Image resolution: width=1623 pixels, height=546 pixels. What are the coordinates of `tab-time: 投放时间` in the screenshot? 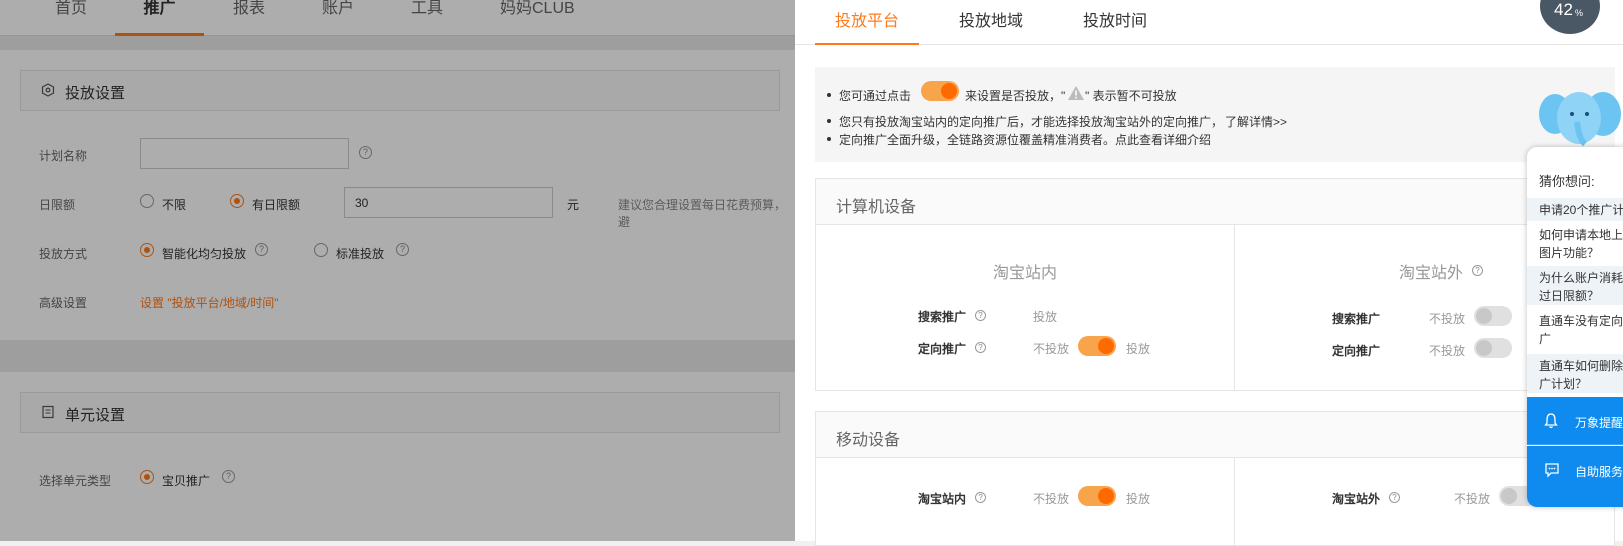 It's located at (1115, 26).